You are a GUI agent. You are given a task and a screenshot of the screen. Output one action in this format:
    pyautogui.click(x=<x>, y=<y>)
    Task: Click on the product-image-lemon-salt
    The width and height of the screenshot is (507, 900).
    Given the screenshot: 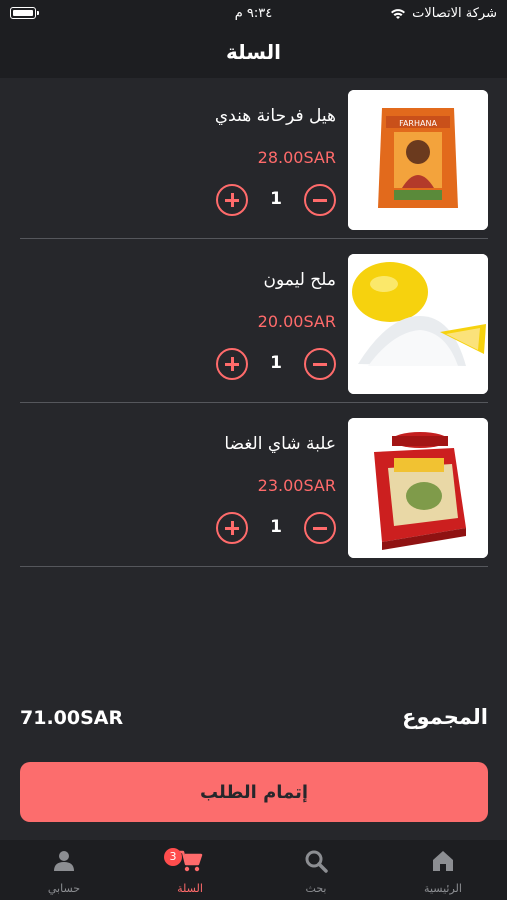 What is the action you would take?
    pyautogui.click(x=418, y=324)
    